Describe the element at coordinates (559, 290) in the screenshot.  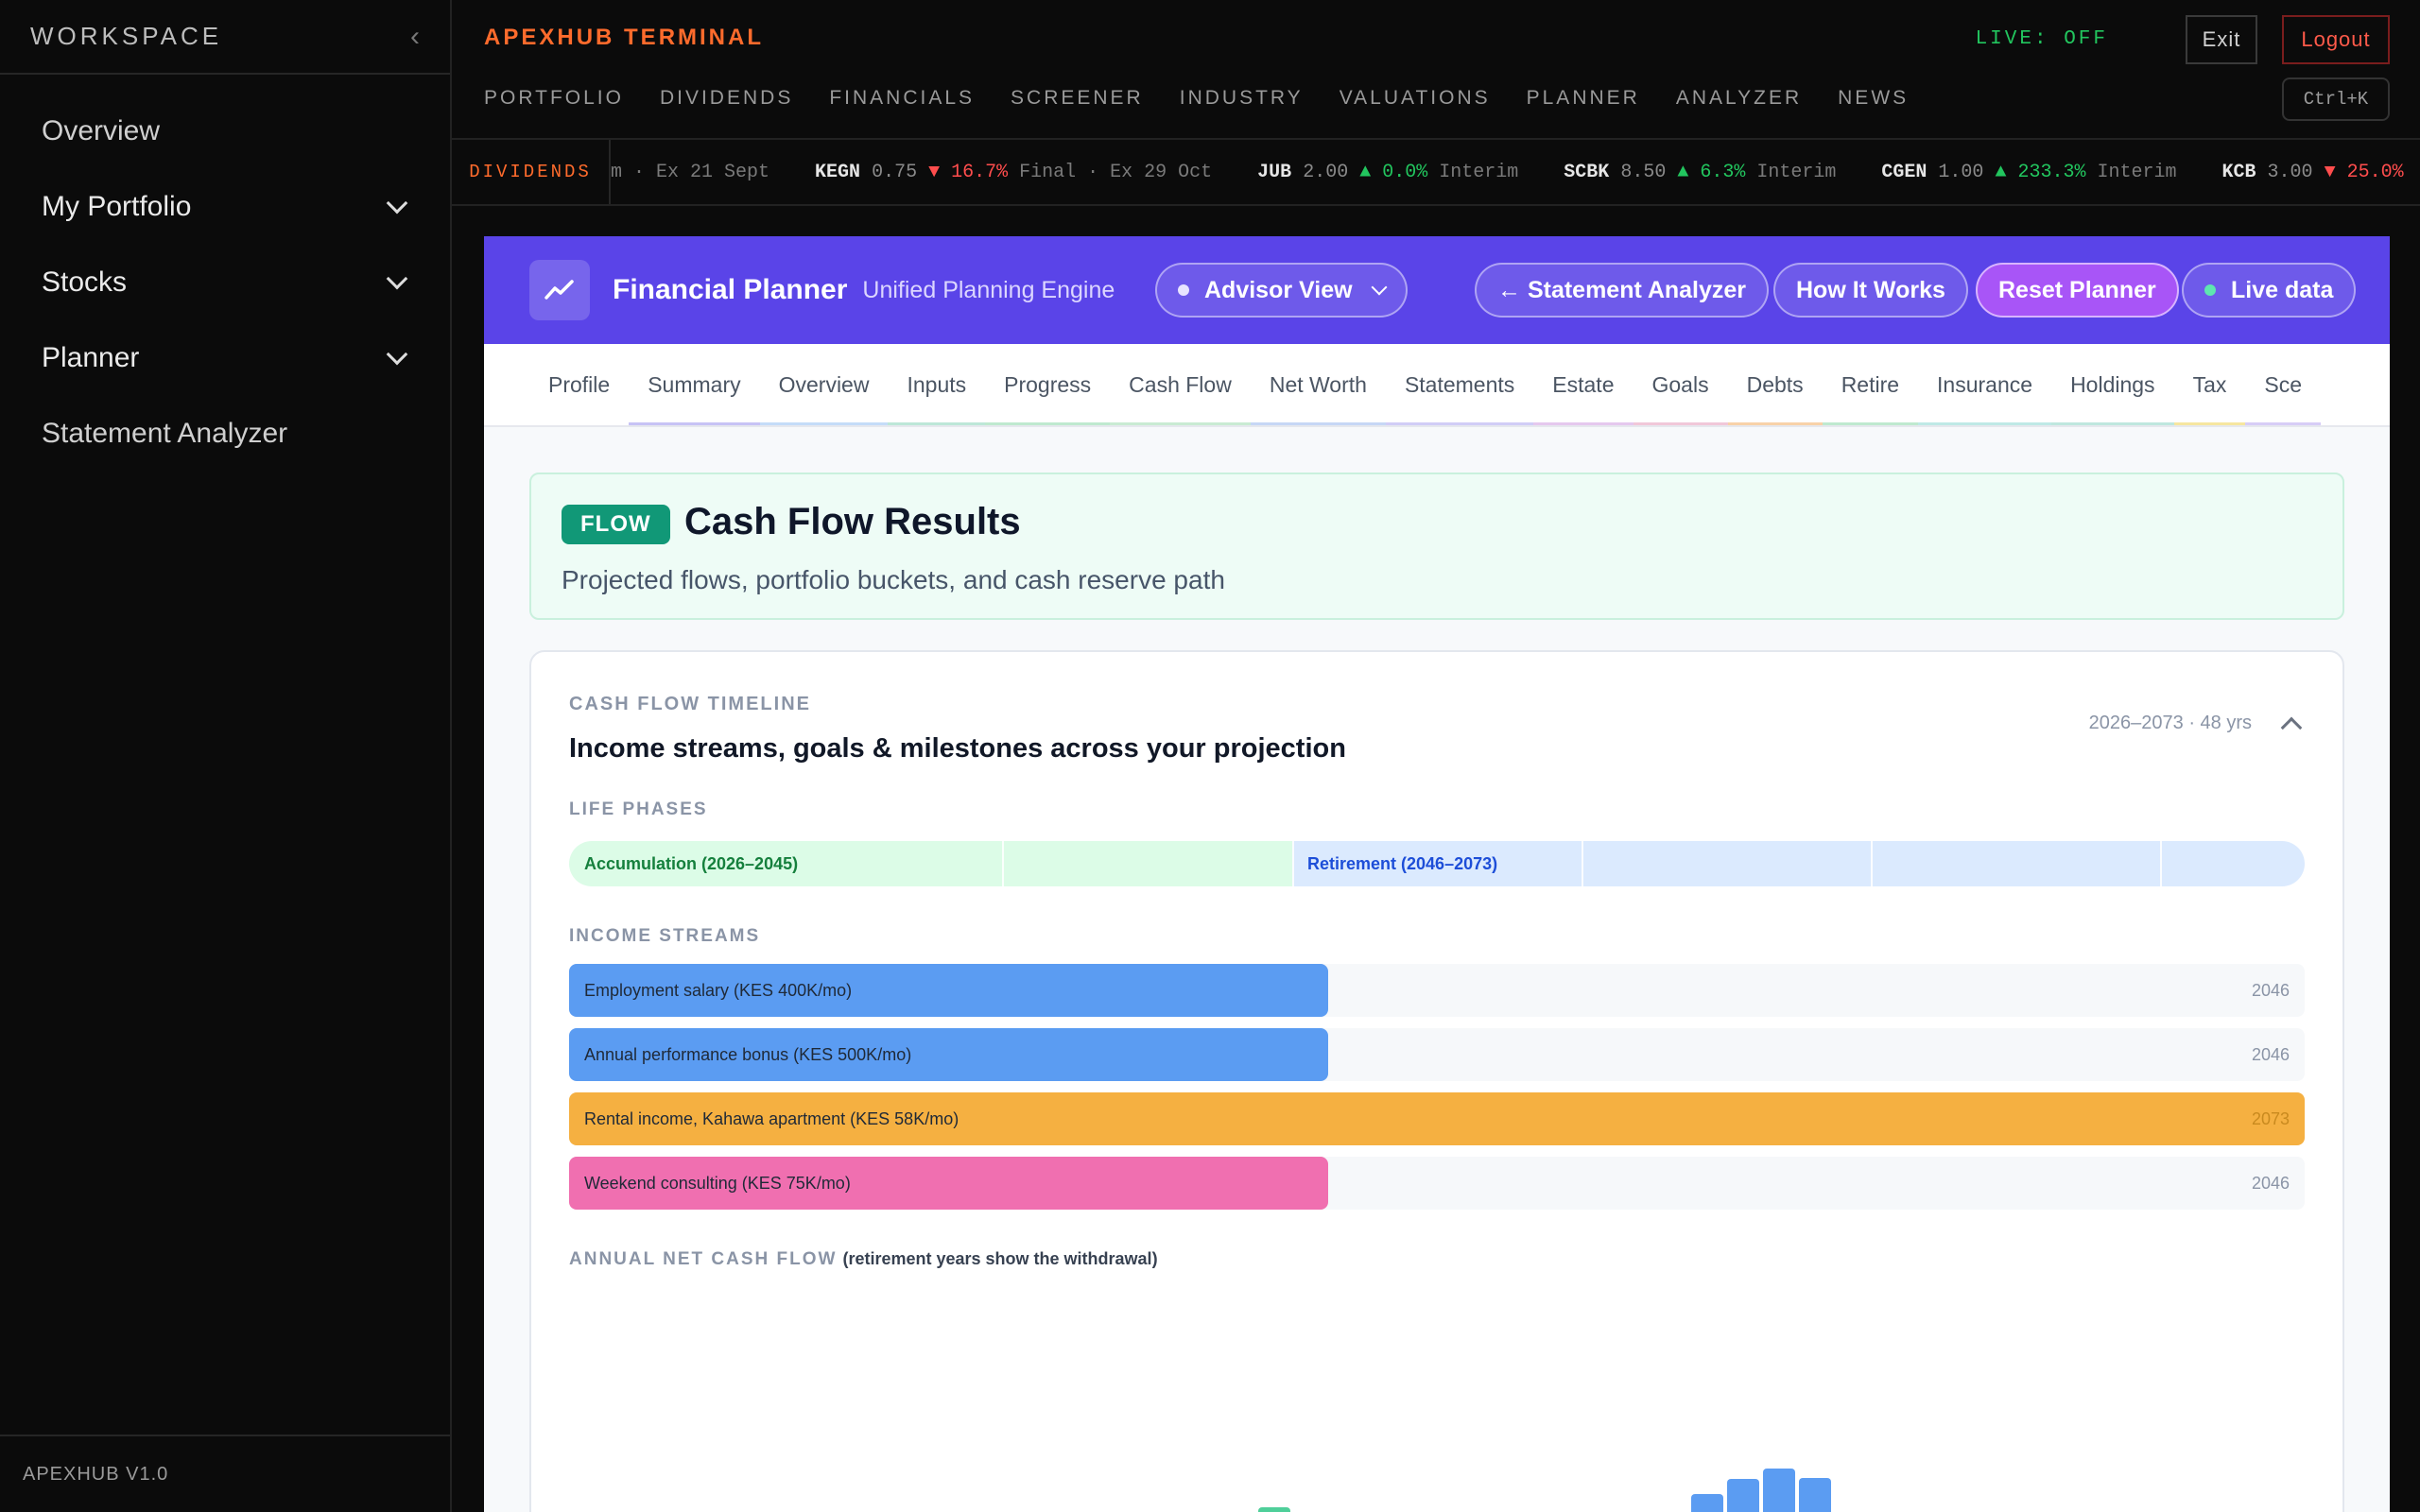
I see `trend-up-icon` at that location.